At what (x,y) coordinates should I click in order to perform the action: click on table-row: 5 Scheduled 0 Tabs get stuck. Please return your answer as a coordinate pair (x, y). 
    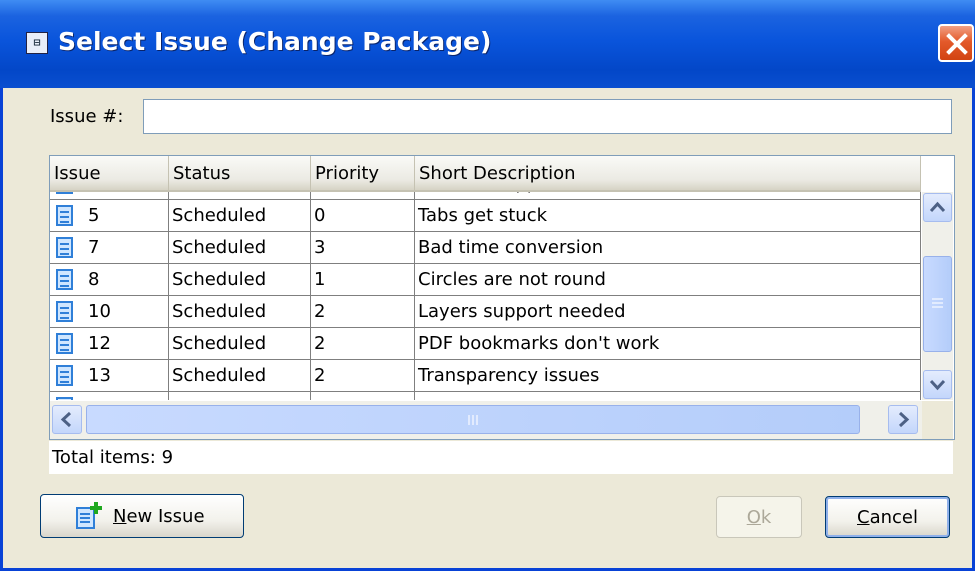
    Looking at the image, I should click on (485, 216).